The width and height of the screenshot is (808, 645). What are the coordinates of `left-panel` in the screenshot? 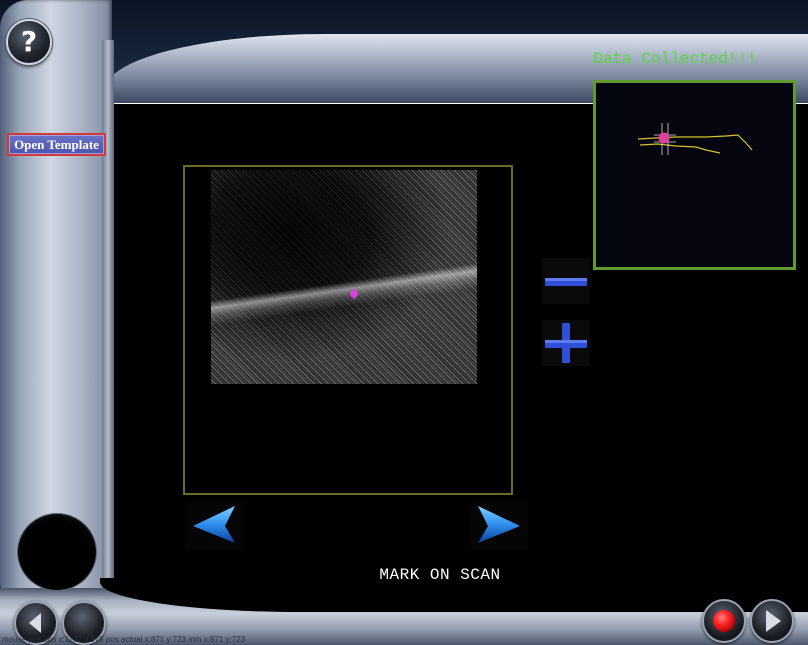 It's located at (56, 300).